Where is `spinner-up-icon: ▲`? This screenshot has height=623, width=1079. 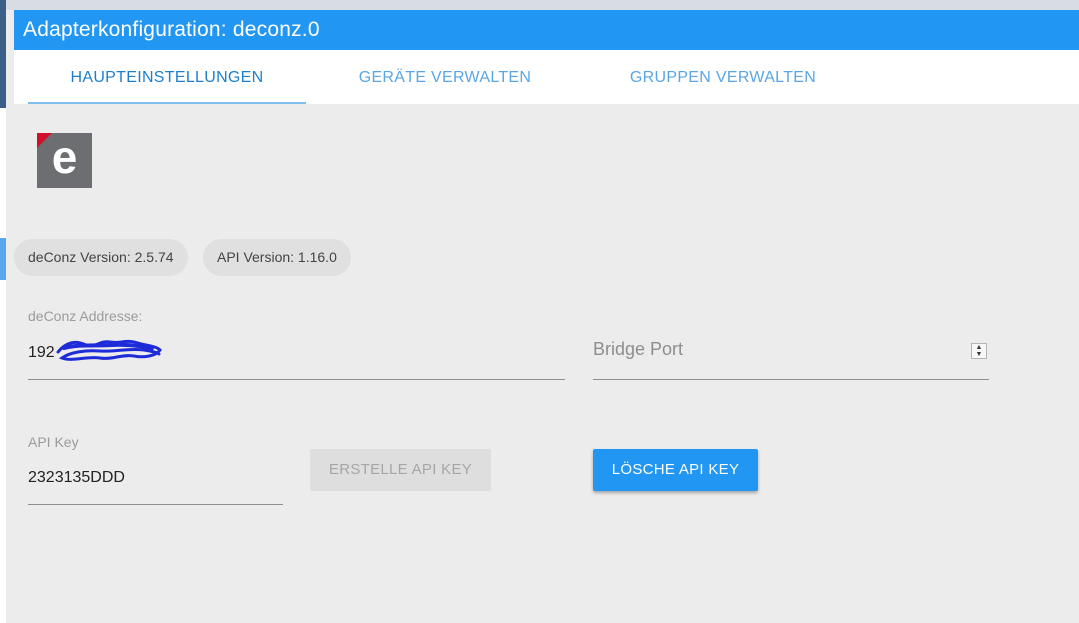 spinner-up-icon: ▲ is located at coordinates (979, 347).